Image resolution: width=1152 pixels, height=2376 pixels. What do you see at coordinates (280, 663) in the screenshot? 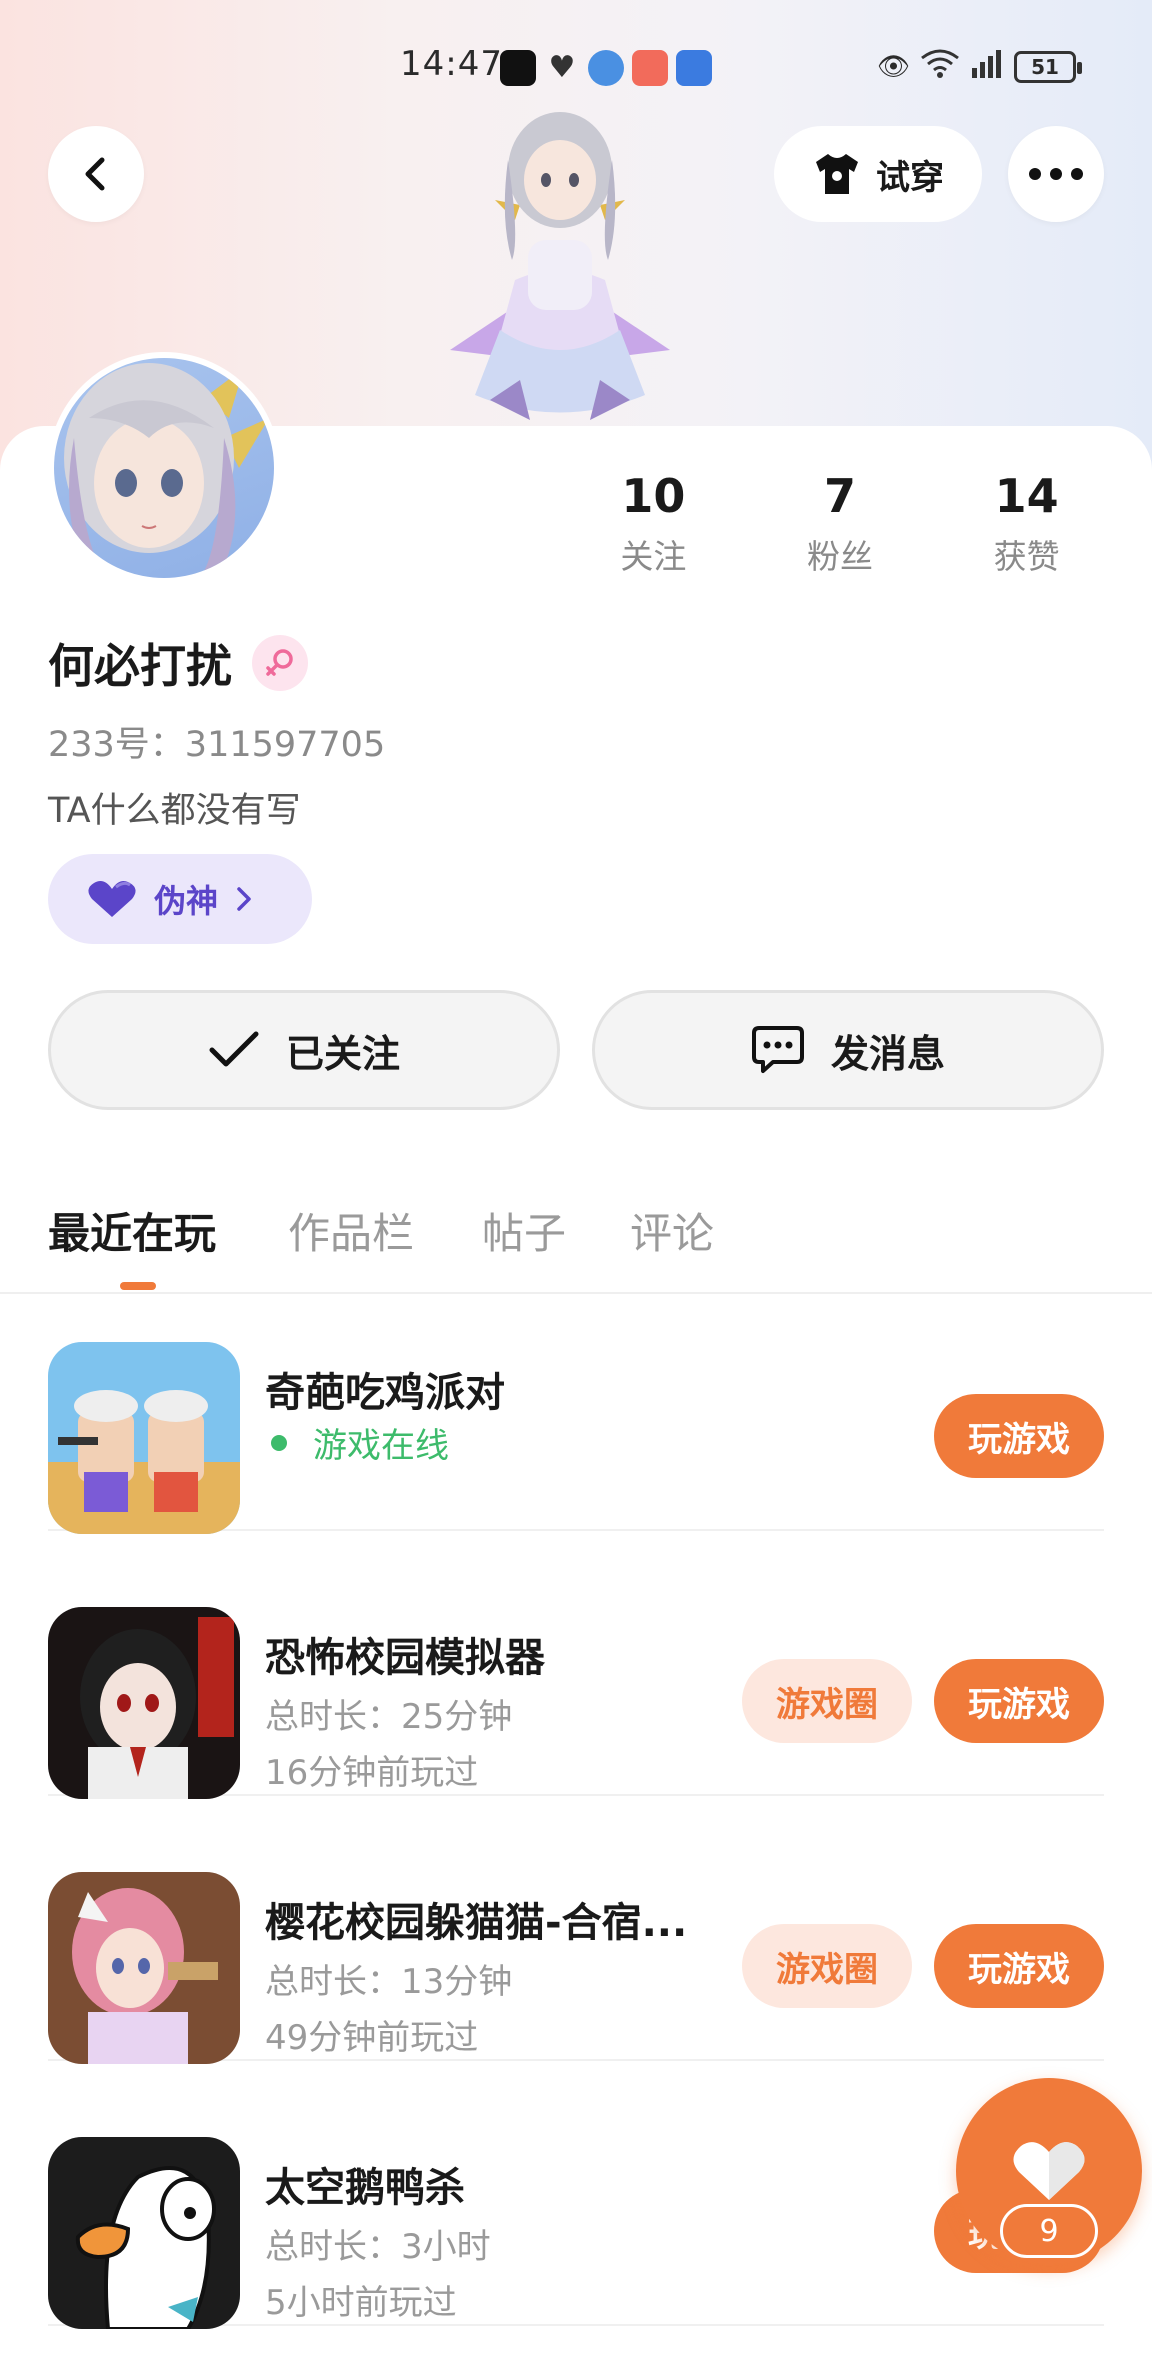
I see `female-gender-icon` at bounding box center [280, 663].